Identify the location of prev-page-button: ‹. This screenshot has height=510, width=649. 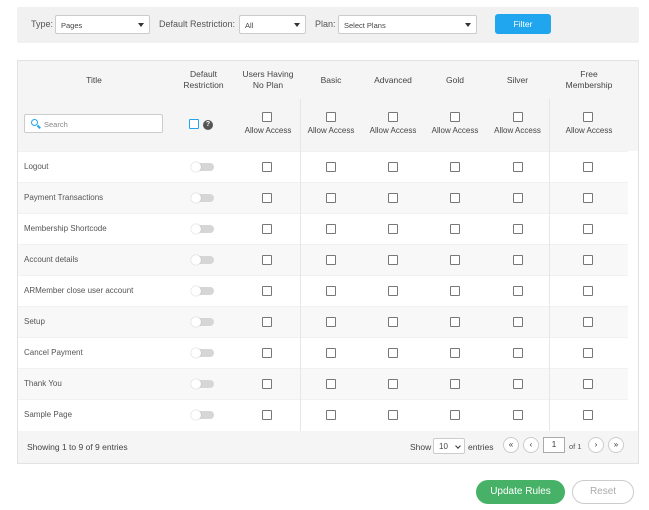
(531, 445).